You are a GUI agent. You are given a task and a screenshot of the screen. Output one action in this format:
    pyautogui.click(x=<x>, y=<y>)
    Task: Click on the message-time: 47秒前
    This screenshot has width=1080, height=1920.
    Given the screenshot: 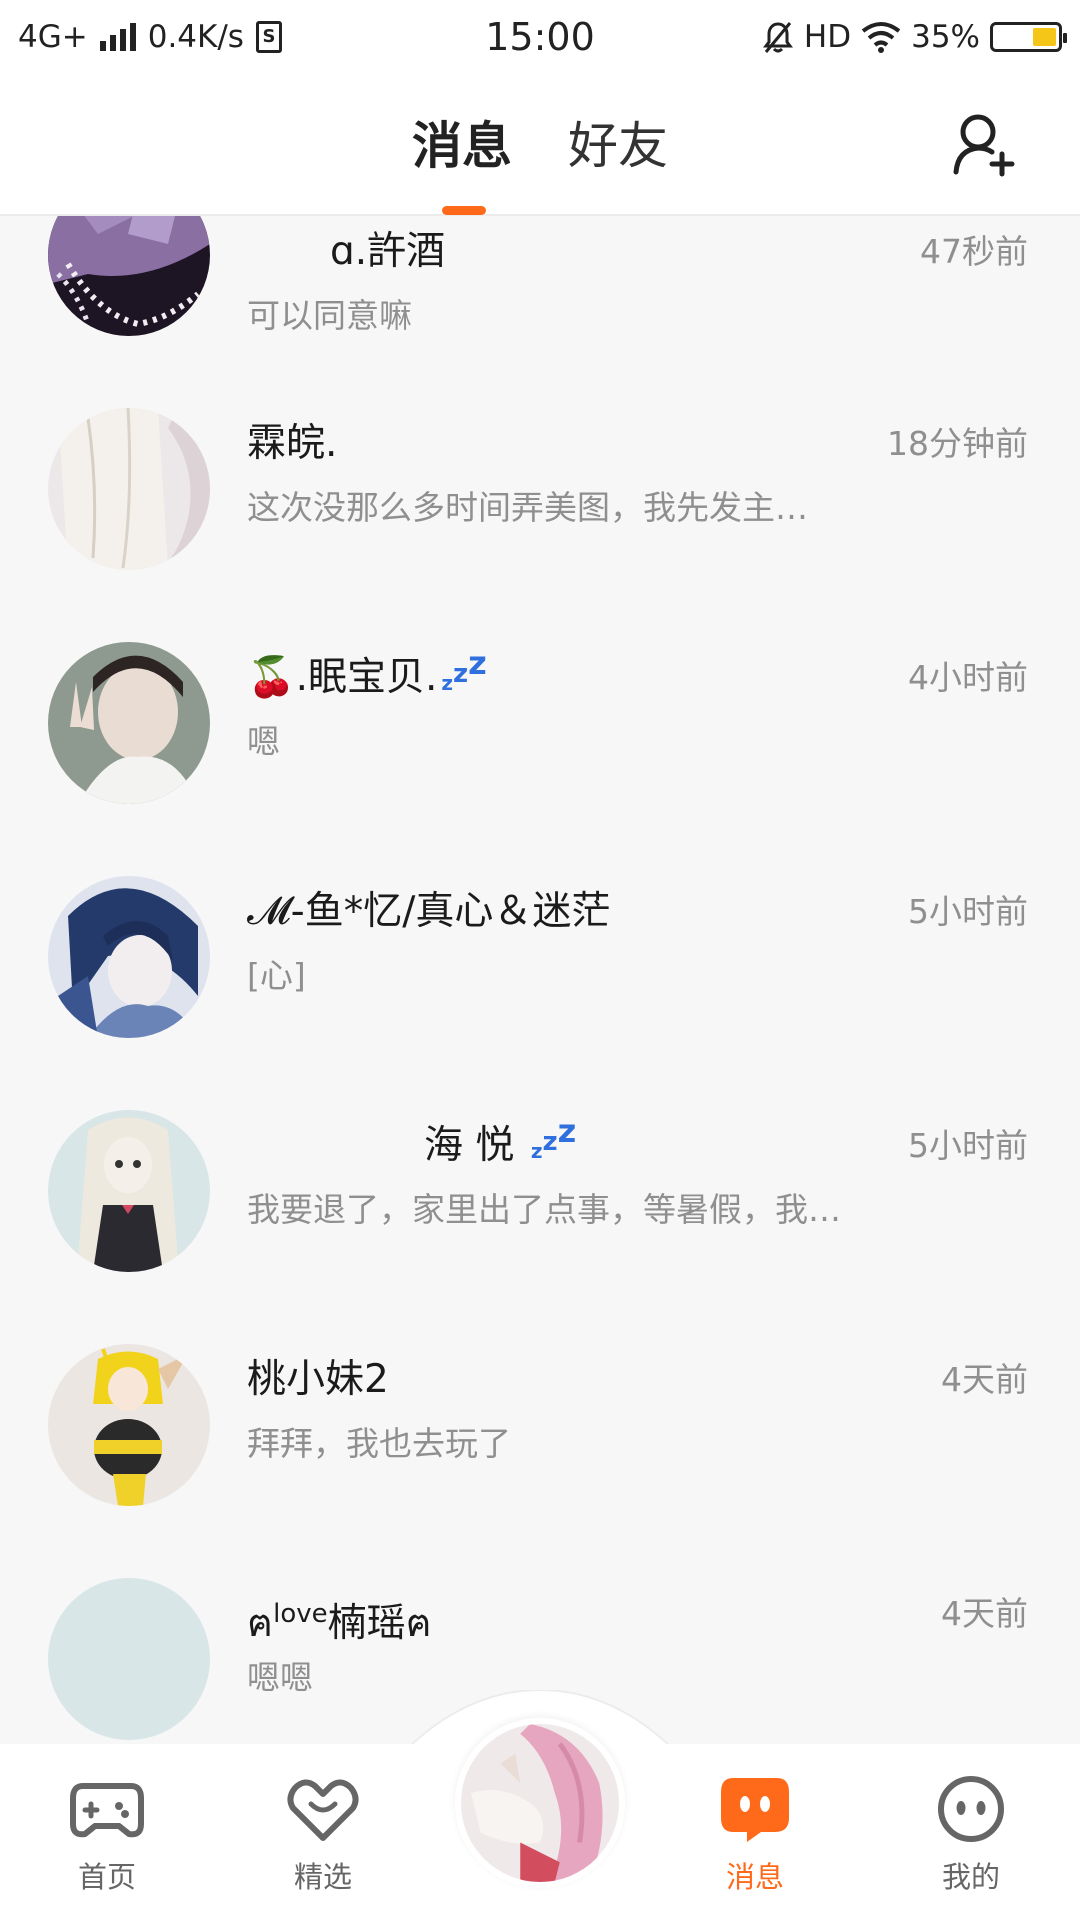 What is the action you would take?
    pyautogui.click(x=974, y=251)
    